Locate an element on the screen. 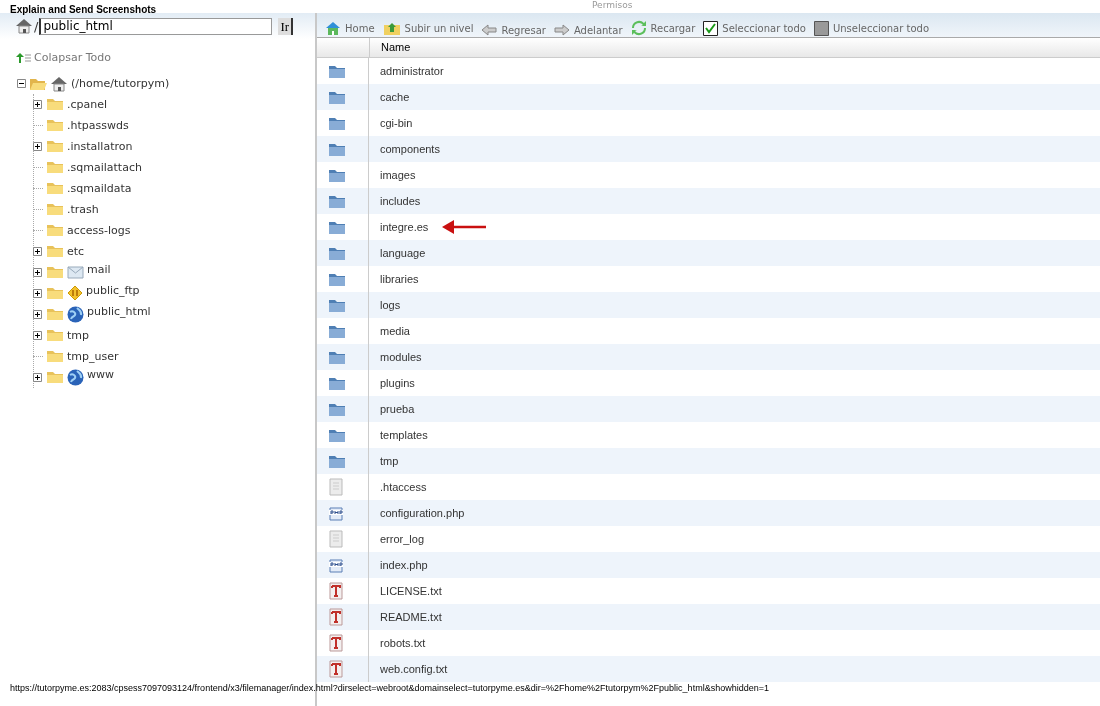 The height and width of the screenshot is (706, 1100). reload-icon is located at coordinates (638, 28).